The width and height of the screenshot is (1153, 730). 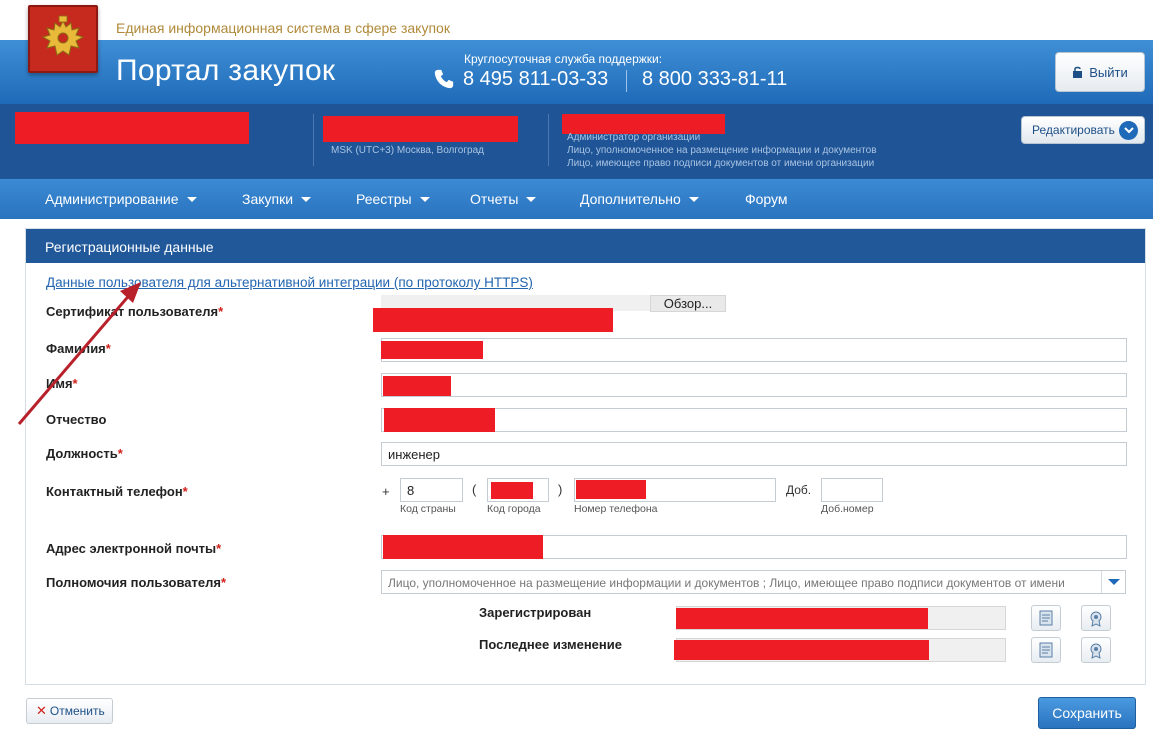 What do you see at coordinates (514, 509) in the screenshot?
I see `city-code-sublabel: Код города` at bounding box center [514, 509].